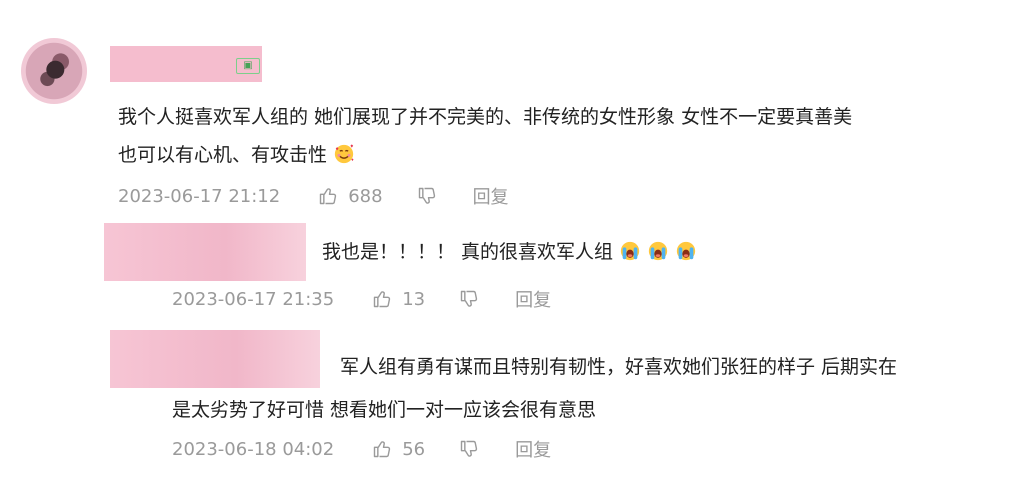 The image size is (1036, 478). I want to click on like-button: 13, so click(415, 299).